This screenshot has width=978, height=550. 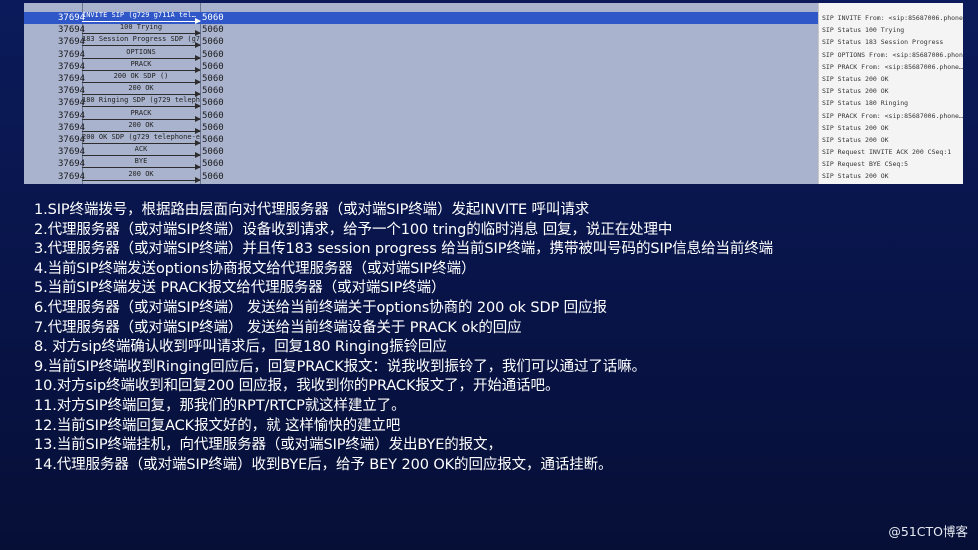 I want to click on packet-info-row: SIP Status 180 Ringing, so click(x=891, y=103).